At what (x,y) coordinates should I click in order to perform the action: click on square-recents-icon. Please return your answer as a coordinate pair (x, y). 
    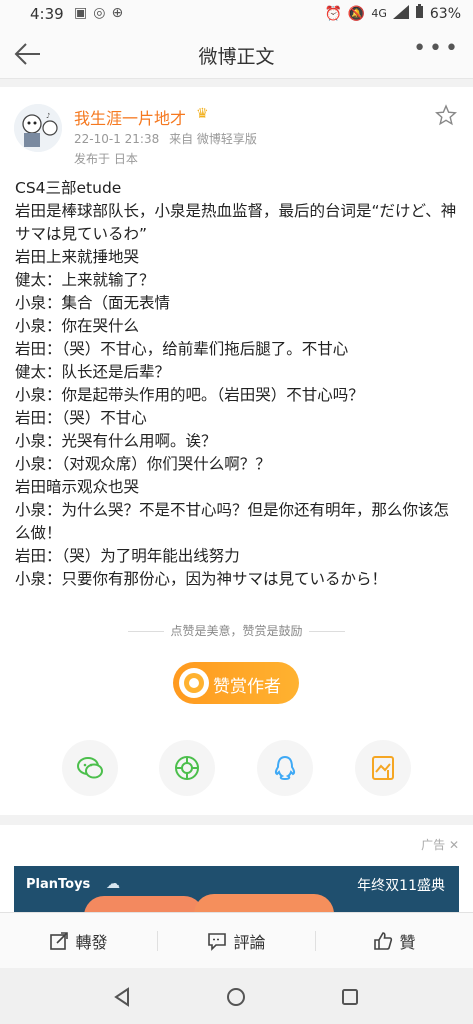
    Looking at the image, I should click on (350, 997).